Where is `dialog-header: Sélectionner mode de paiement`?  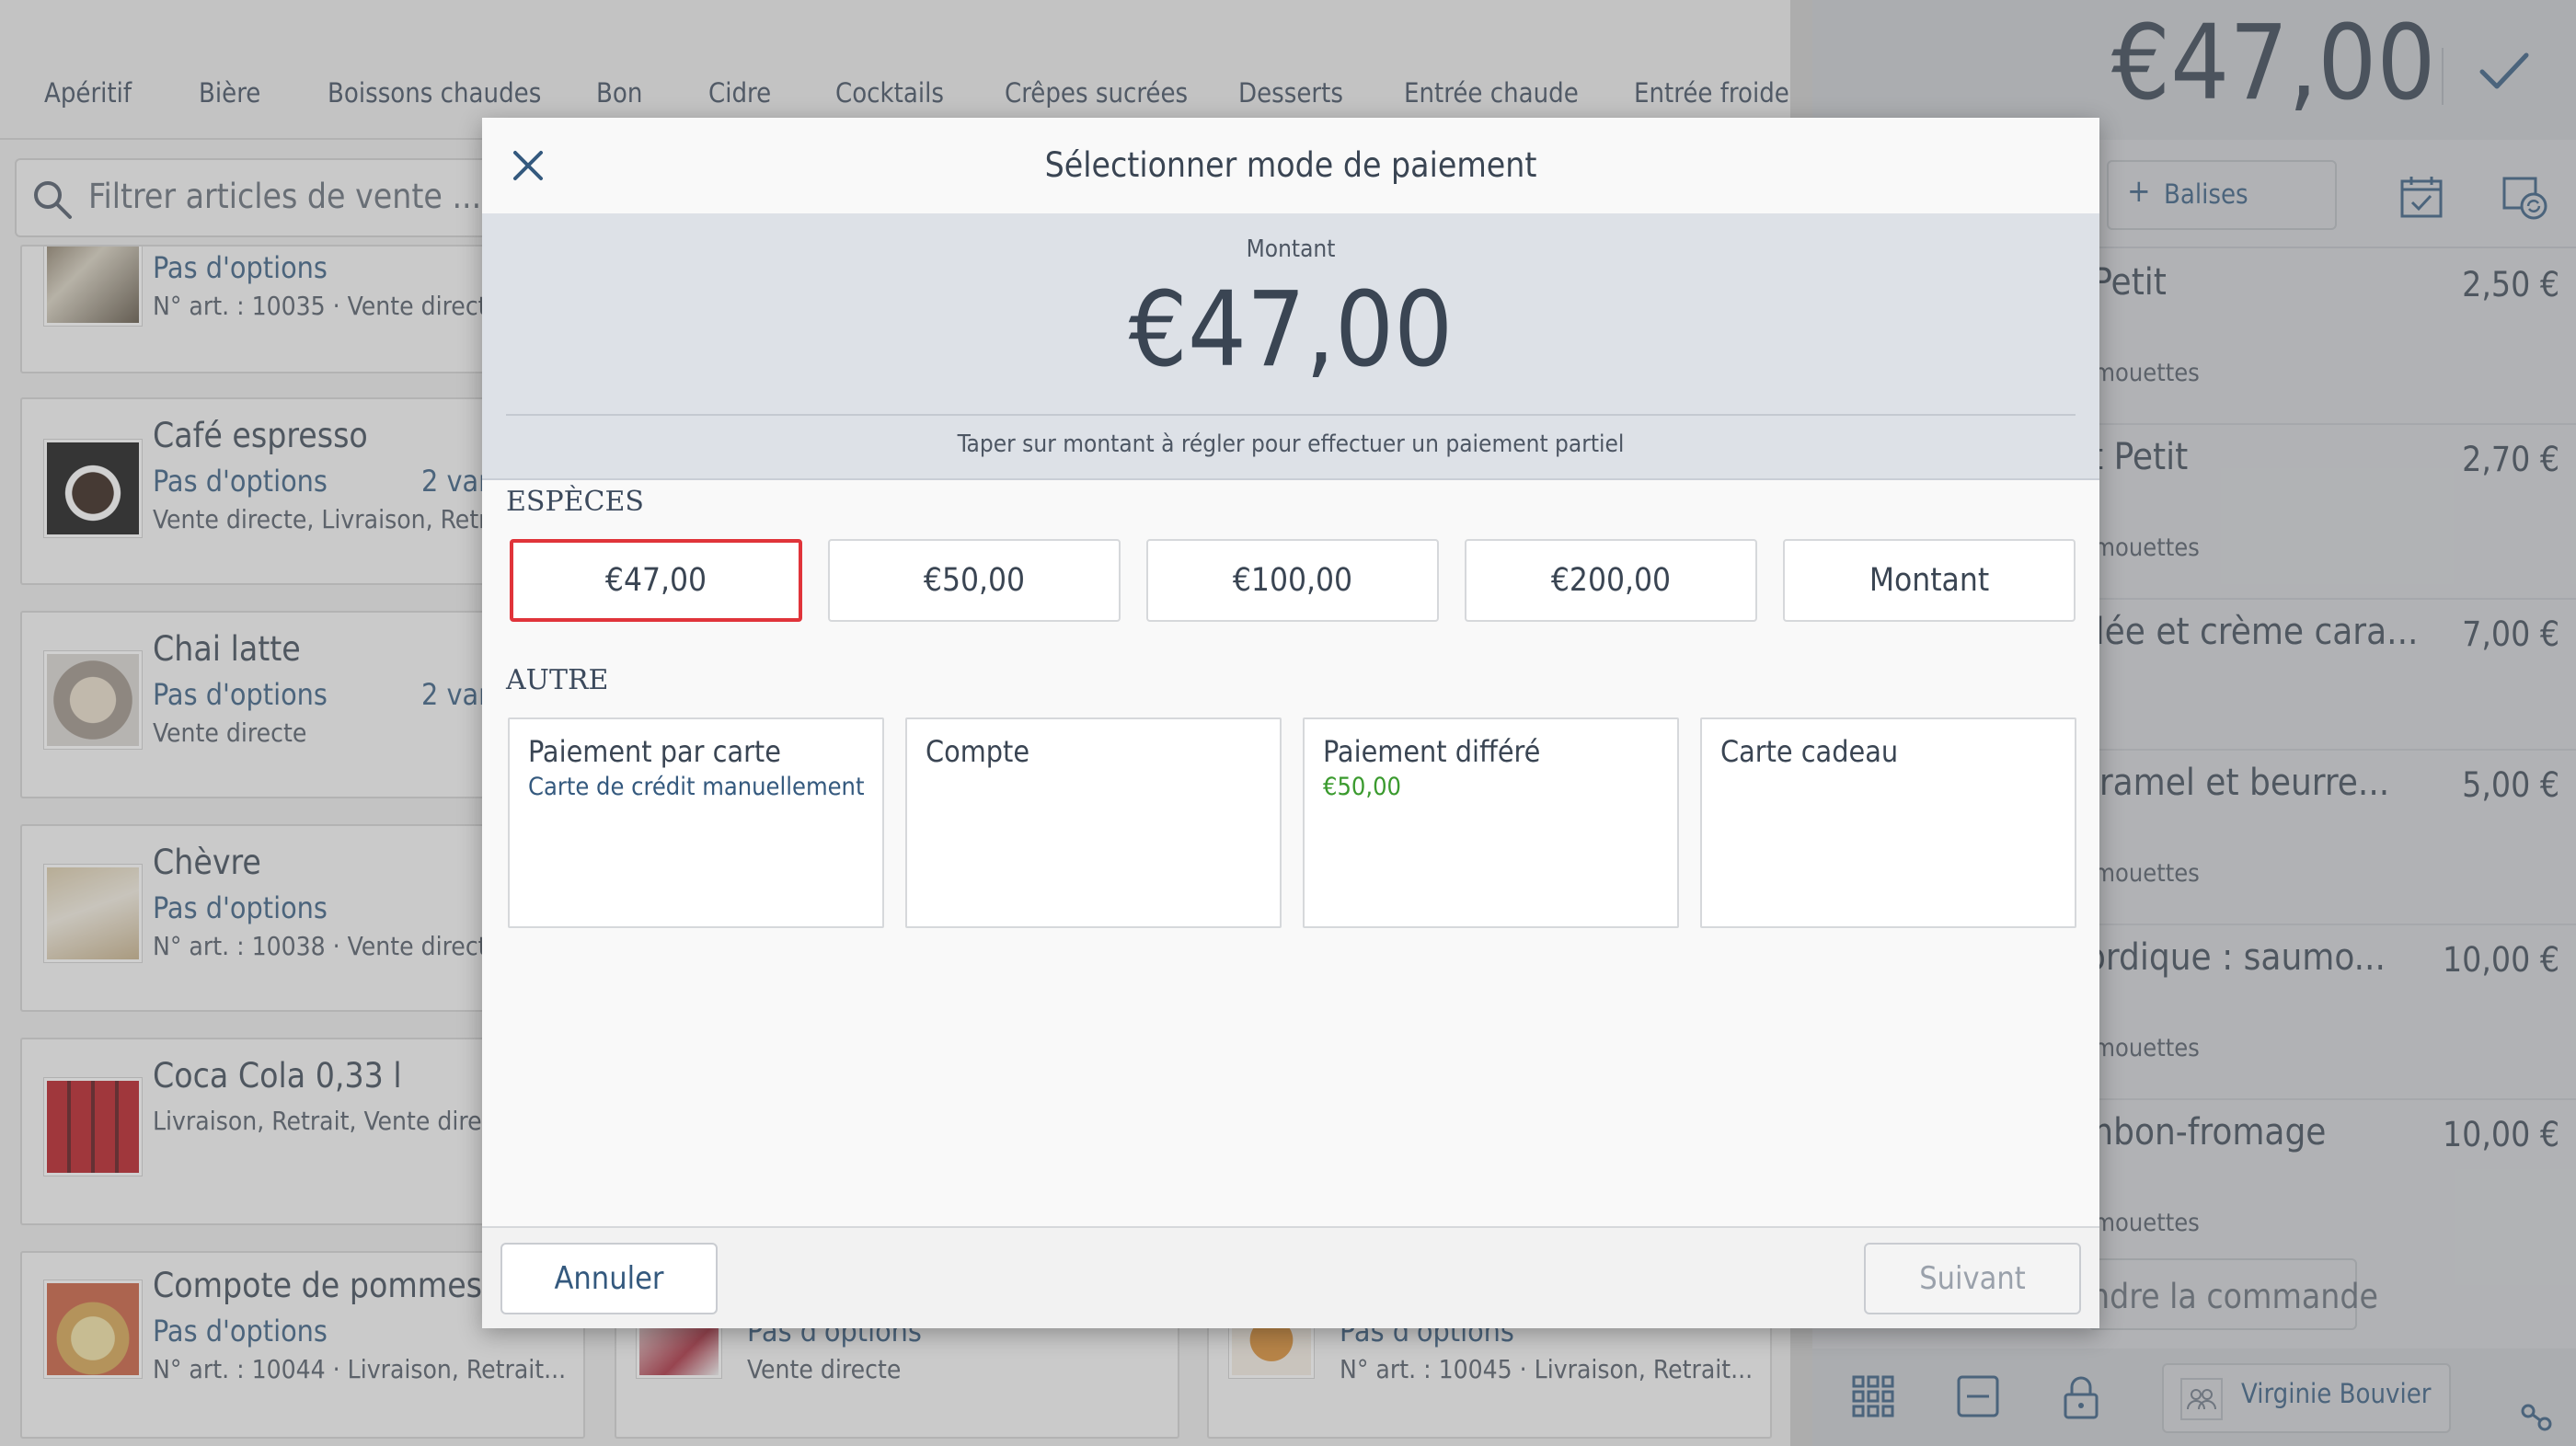 dialog-header: Sélectionner mode de paiement is located at coordinates (1290, 165).